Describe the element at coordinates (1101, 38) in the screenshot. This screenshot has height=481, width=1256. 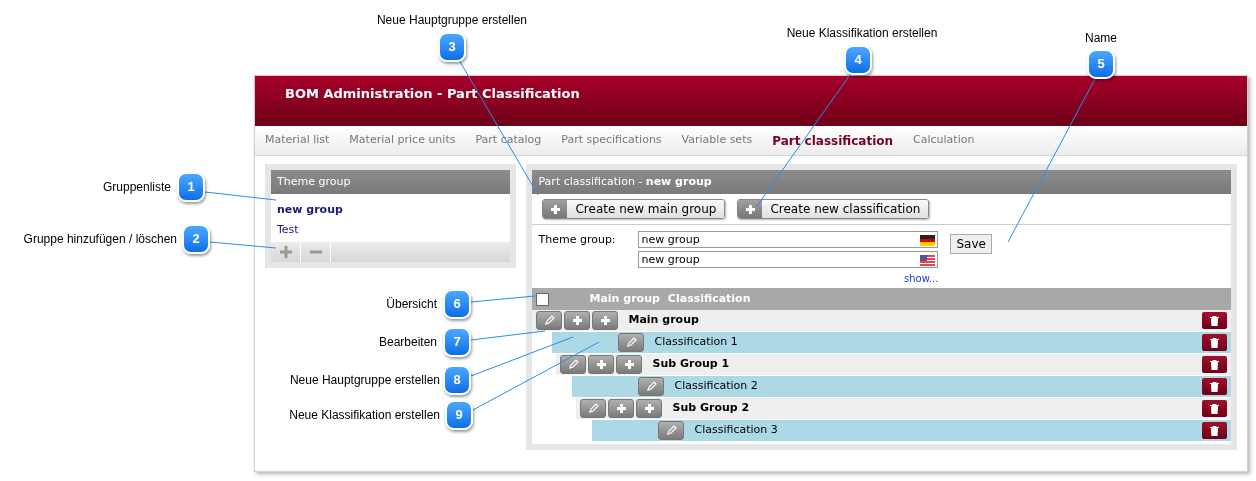
I see `callout-label: Name` at that location.